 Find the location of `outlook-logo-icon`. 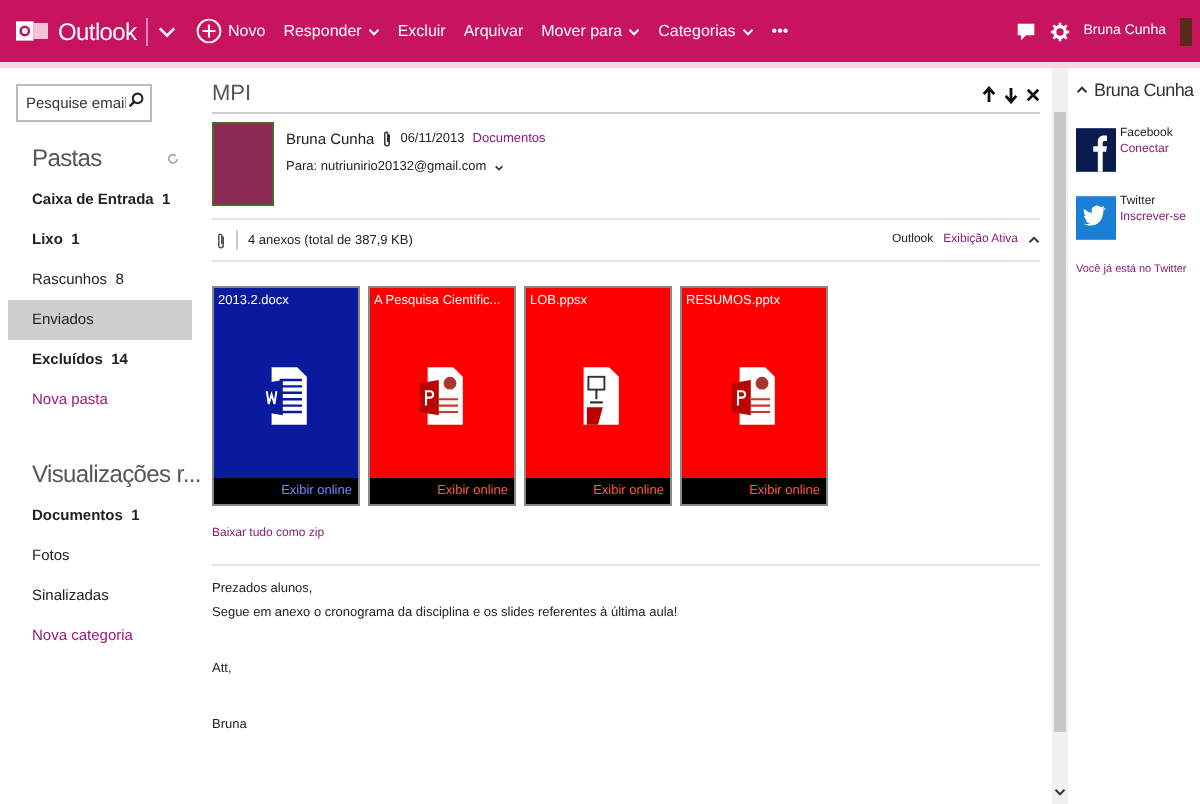

outlook-logo-icon is located at coordinates (32, 31).